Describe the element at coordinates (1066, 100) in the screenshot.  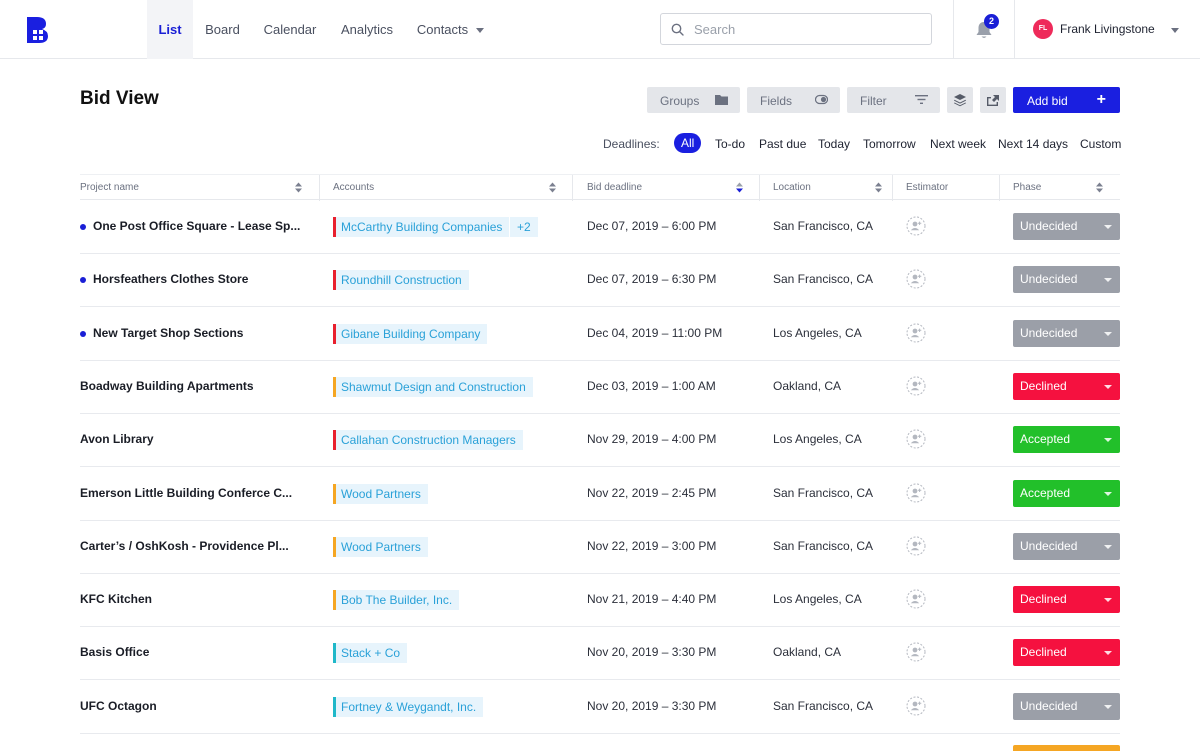
I see `add-bid-button: Add bid +` at that location.